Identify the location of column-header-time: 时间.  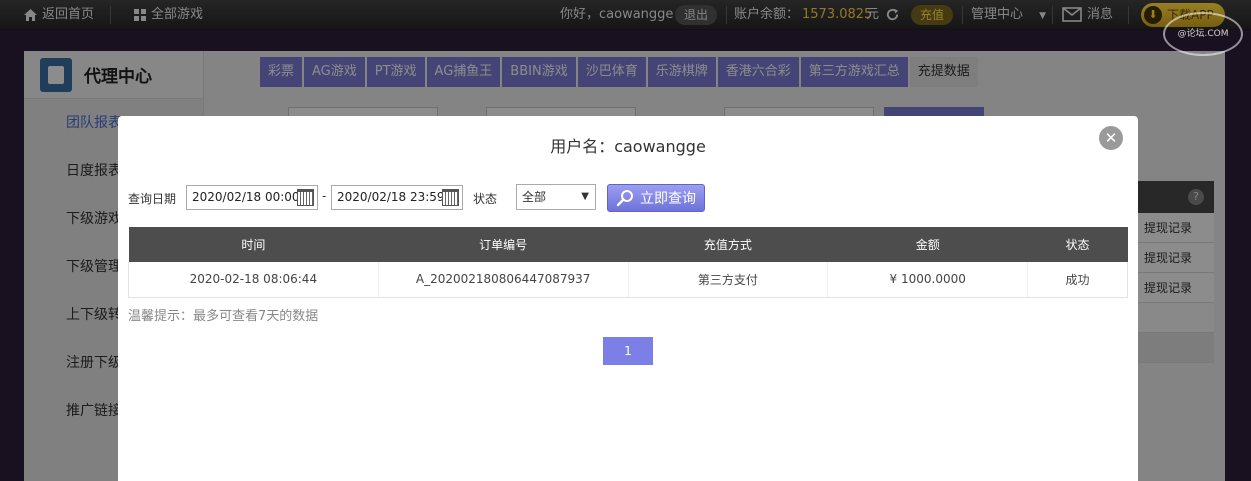
(253, 244).